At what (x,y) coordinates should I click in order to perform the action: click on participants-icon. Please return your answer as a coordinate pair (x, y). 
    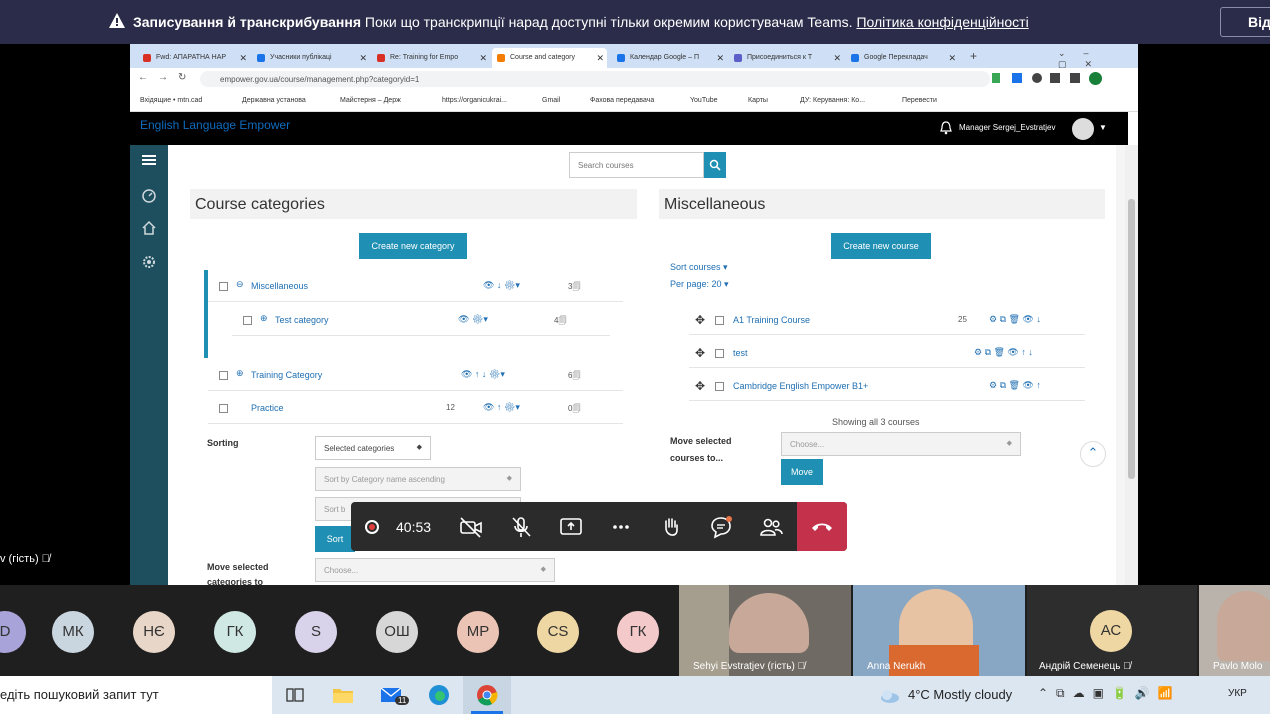
    Looking at the image, I should click on (771, 527).